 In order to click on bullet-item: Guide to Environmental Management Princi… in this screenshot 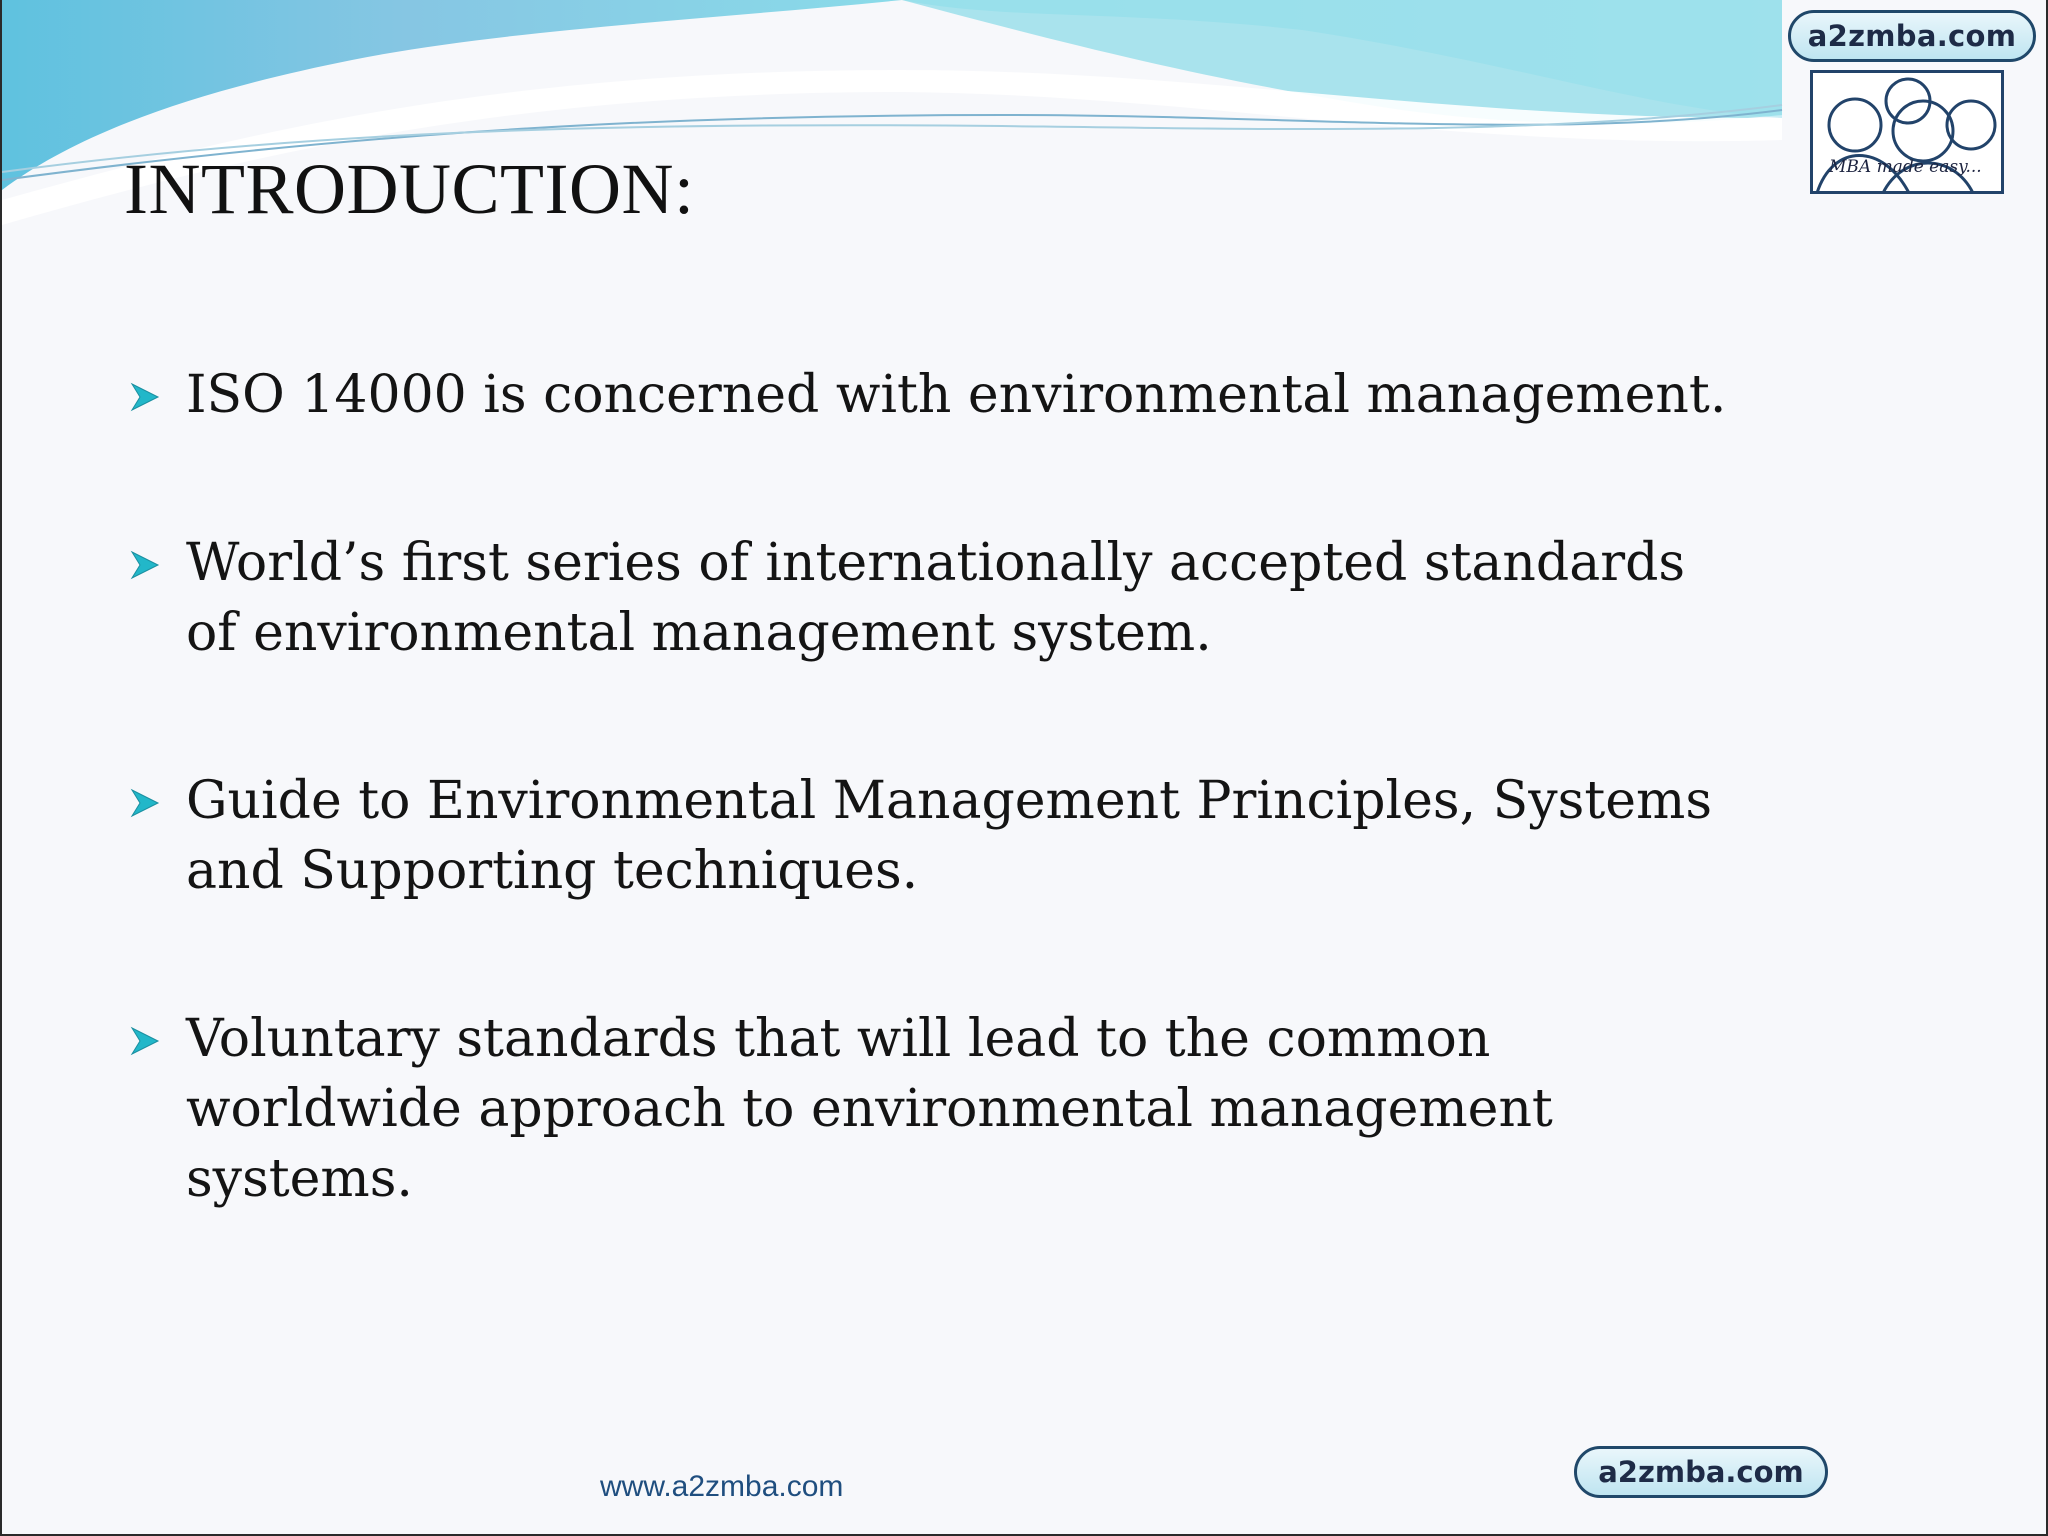, I will do `click(936, 836)`.